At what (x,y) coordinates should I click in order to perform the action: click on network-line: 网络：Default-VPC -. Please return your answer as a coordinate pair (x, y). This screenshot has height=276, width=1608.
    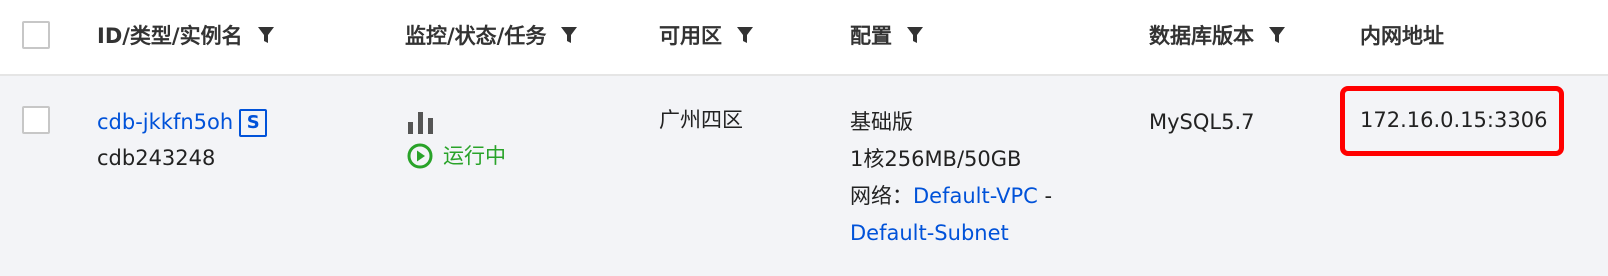
    Looking at the image, I should click on (951, 196).